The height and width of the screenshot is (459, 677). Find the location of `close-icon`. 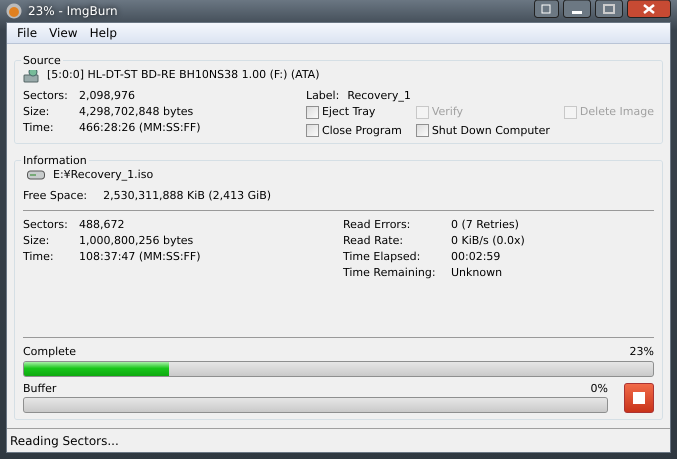

close-icon is located at coordinates (649, 9).